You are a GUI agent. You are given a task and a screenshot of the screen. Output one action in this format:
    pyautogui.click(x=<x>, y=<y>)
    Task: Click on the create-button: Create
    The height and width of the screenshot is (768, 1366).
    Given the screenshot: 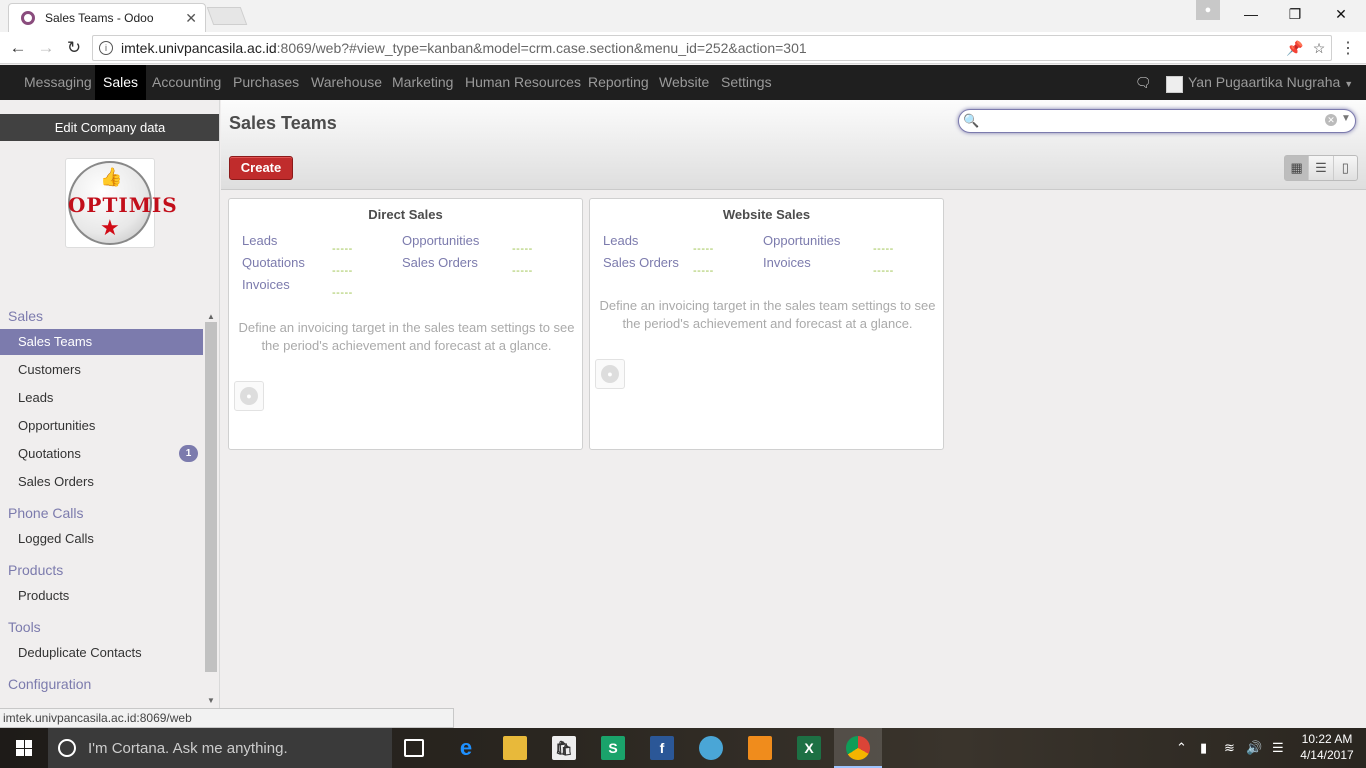 What is the action you would take?
    pyautogui.click(x=261, y=168)
    